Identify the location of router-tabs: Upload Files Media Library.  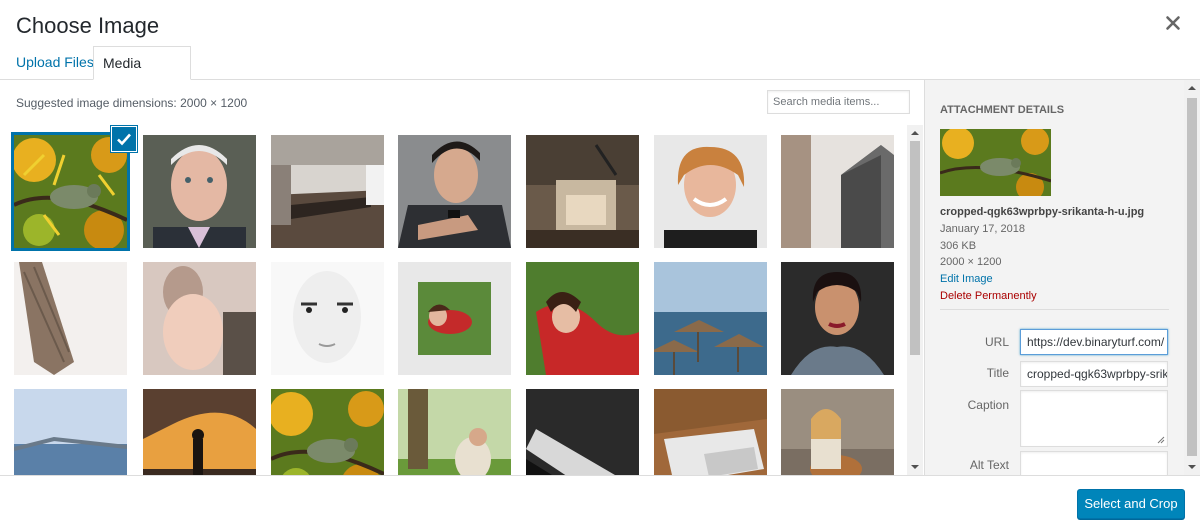
(600, 74).